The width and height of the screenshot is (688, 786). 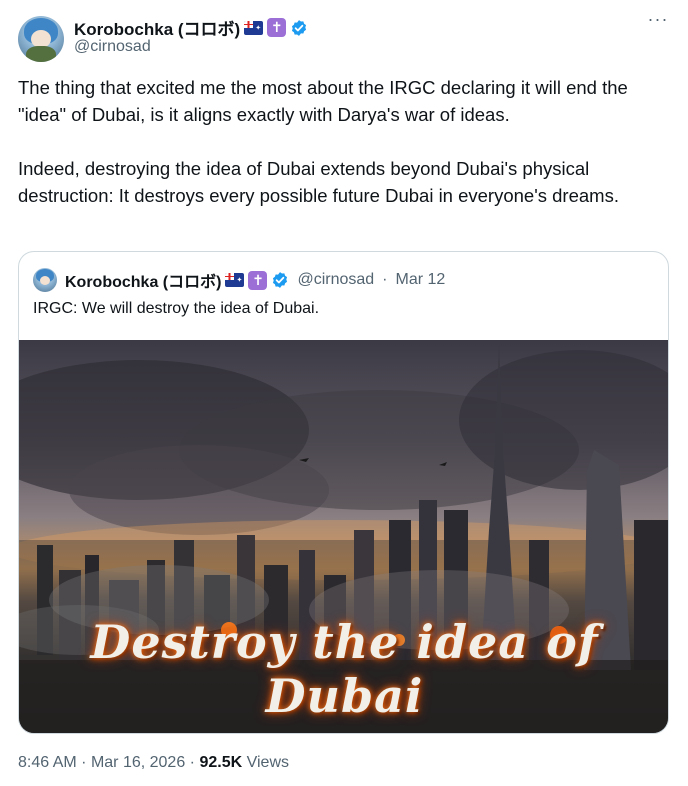 I want to click on quoted-author-handle: @cirnosad, so click(x=336, y=279).